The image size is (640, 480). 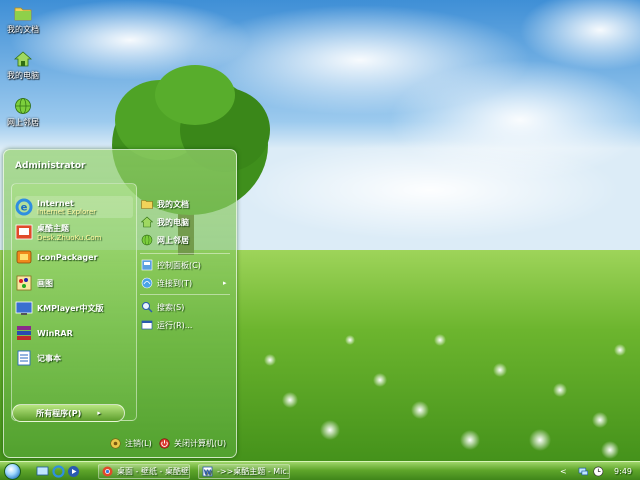 I want to click on program-subtitle: Desk.ZhuoKu.Com, so click(x=69, y=237).